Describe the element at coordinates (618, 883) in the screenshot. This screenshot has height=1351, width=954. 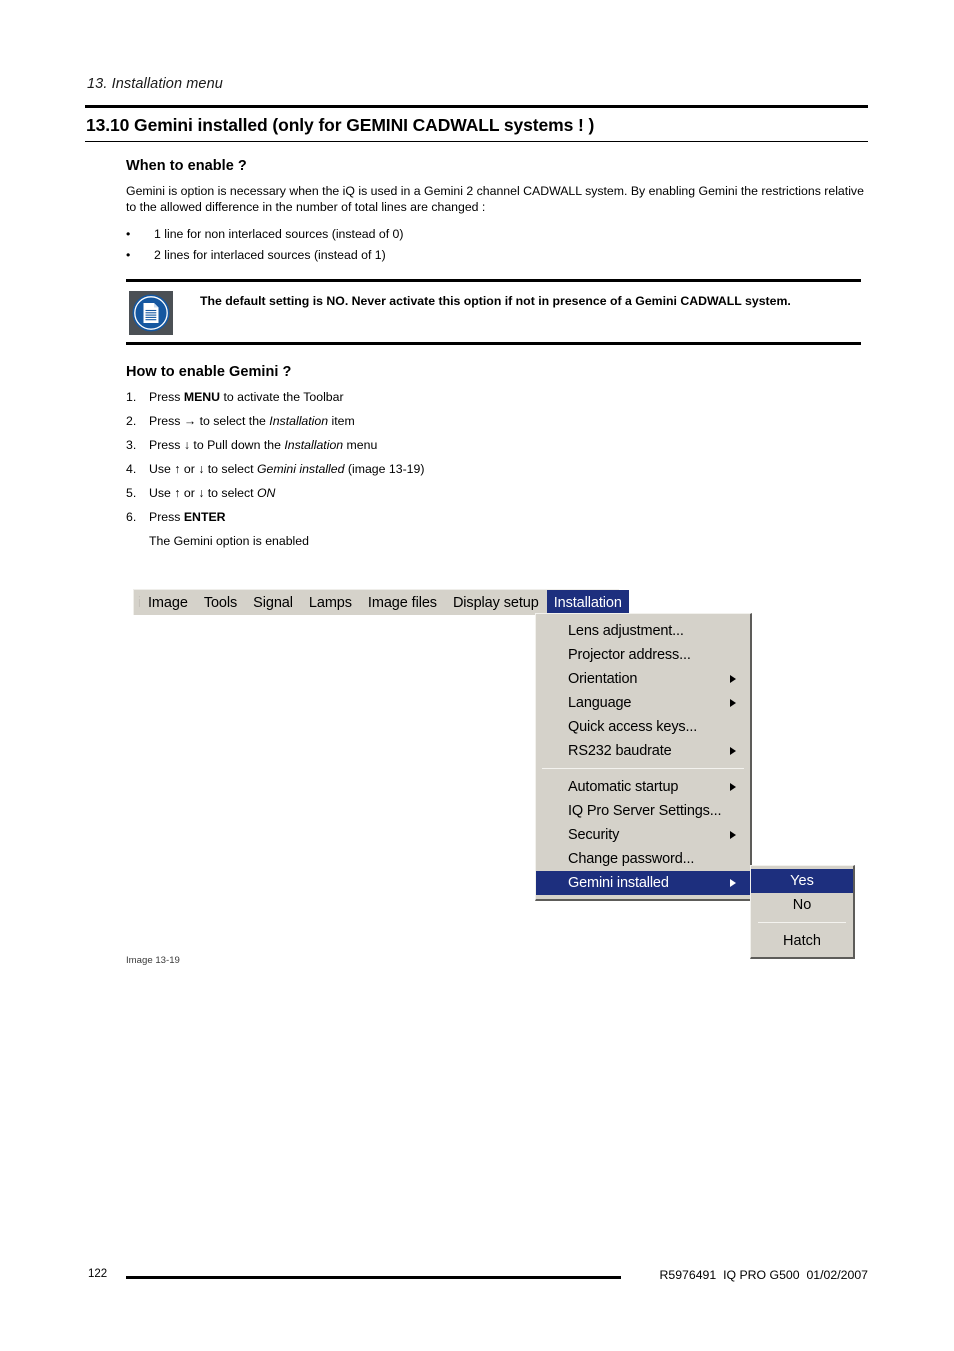
I see `menu-item-gemini-installed-label: Gemini installed` at that location.